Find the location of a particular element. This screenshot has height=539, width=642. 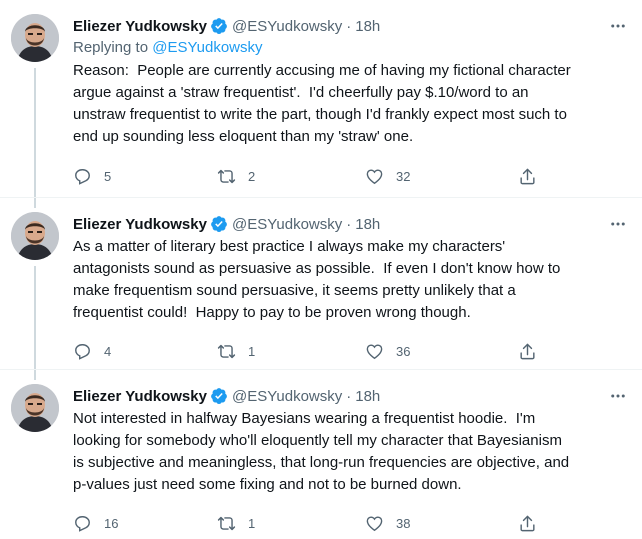

reply-count: 5 is located at coordinates (108, 176).